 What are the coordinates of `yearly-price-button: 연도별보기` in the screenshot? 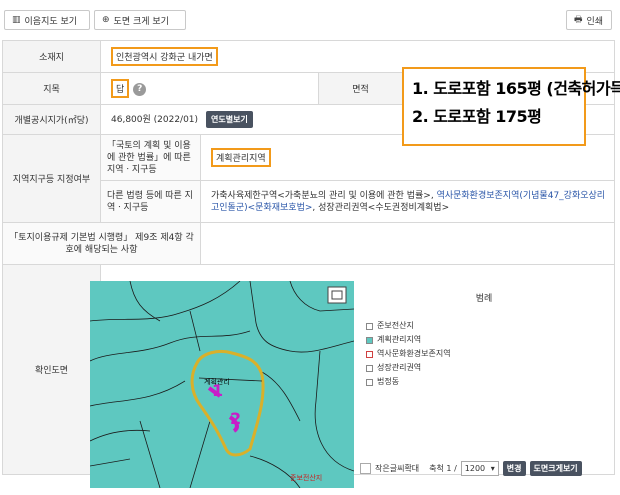 It's located at (229, 119).